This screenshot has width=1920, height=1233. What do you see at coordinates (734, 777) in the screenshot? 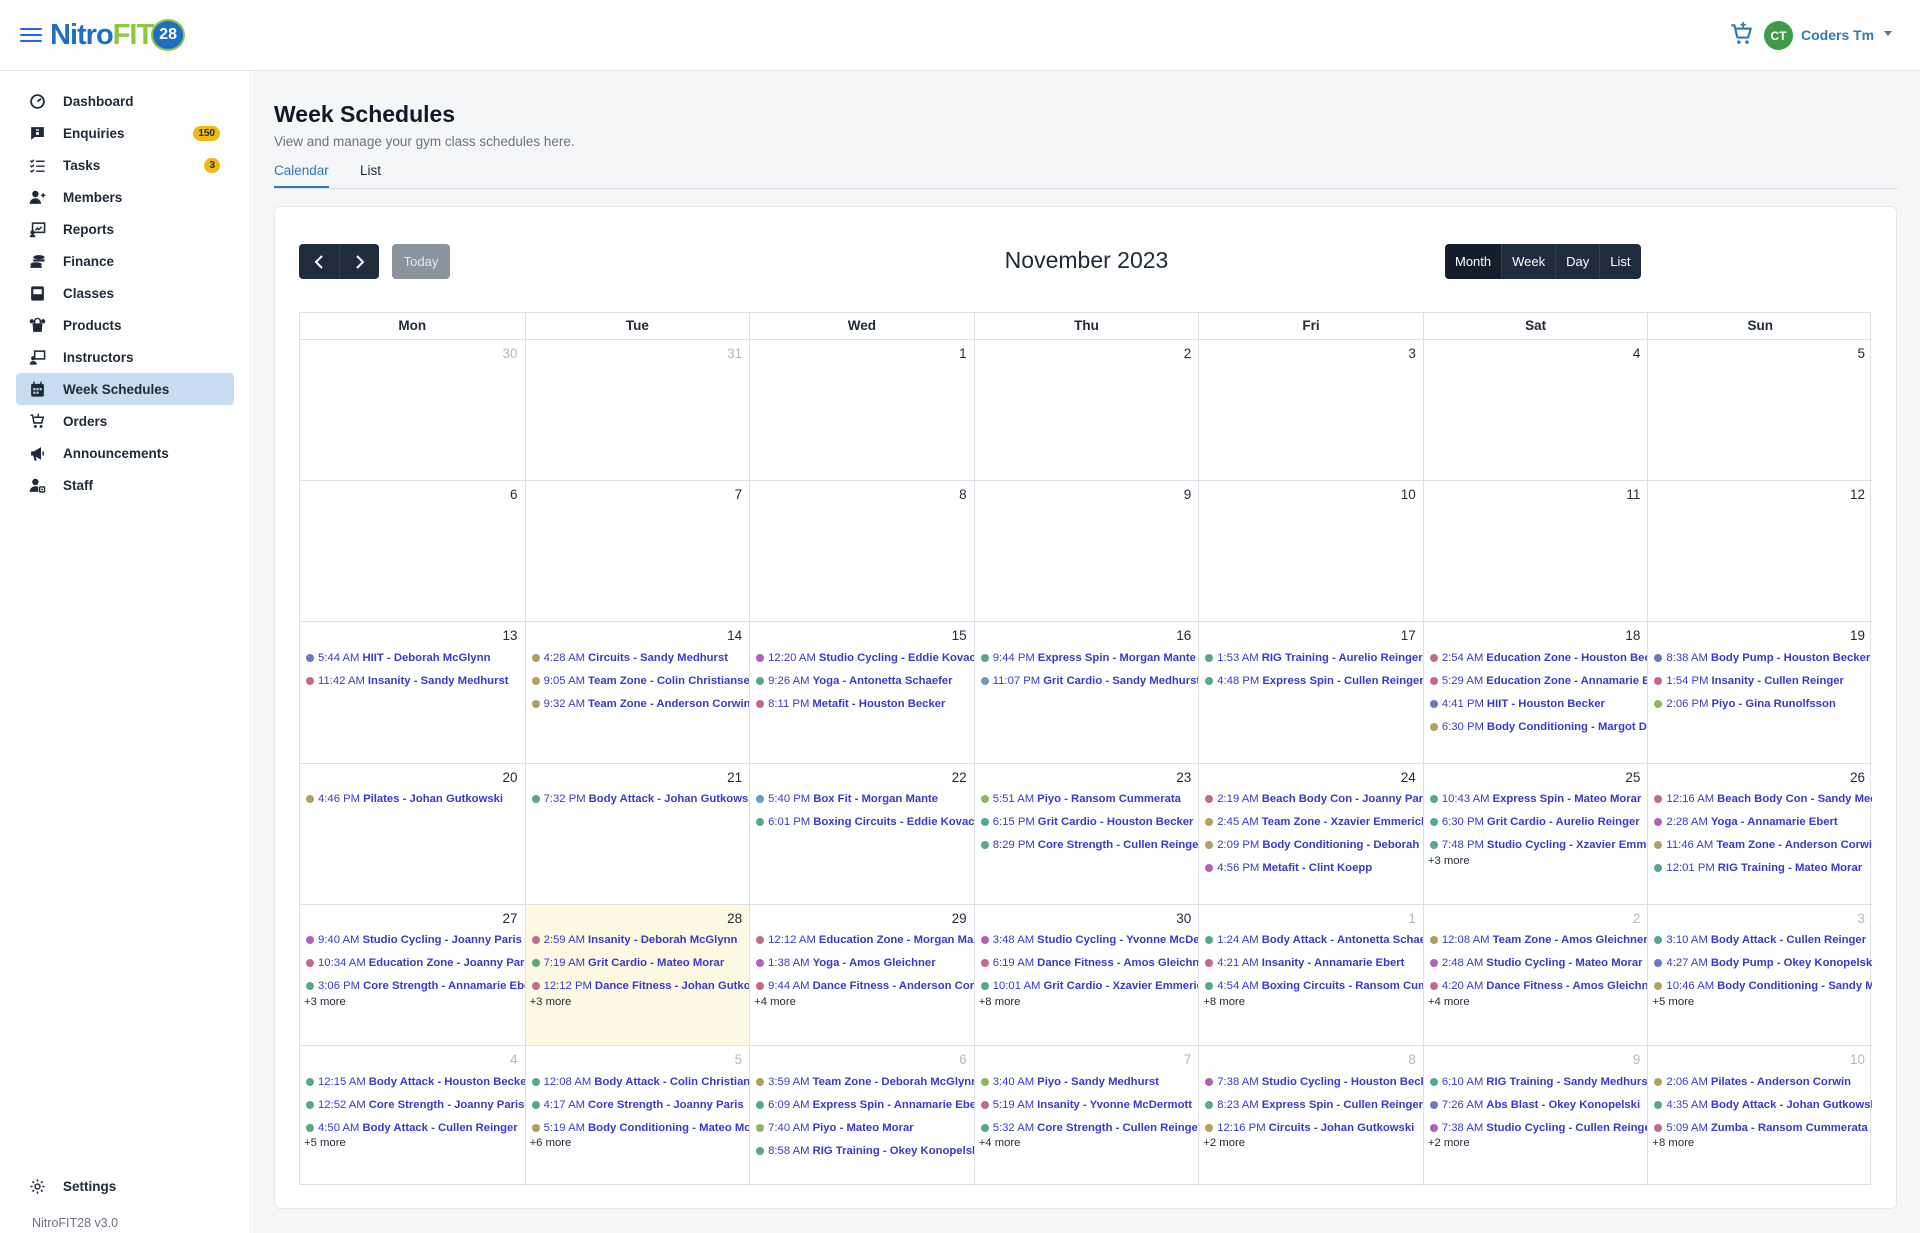
I see `day-number: 21` at bounding box center [734, 777].